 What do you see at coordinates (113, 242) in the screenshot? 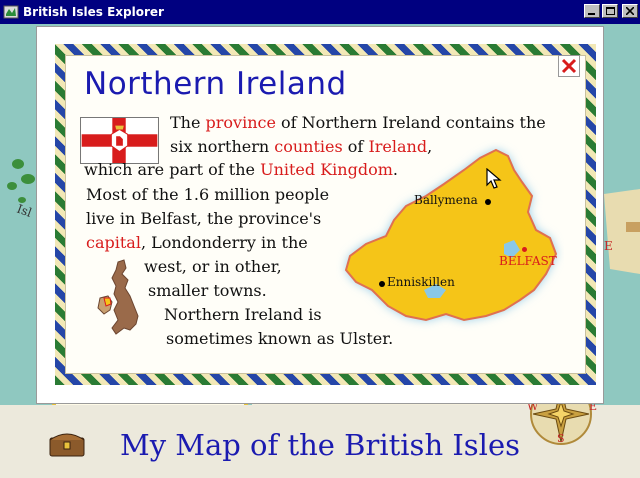
I see `glossary-link: capital` at bounding box center [113, 242].